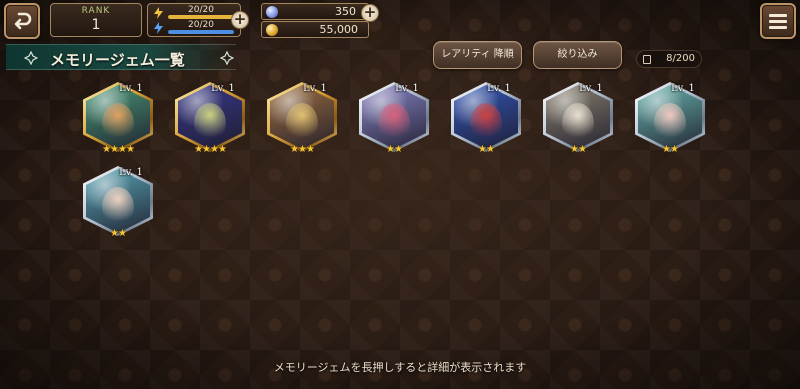  Describe the element at coordinates (400, 367) in the screenshot. I see `long-press-hint: メモリージェムを長押しすると詳細が表示されます` at that location.